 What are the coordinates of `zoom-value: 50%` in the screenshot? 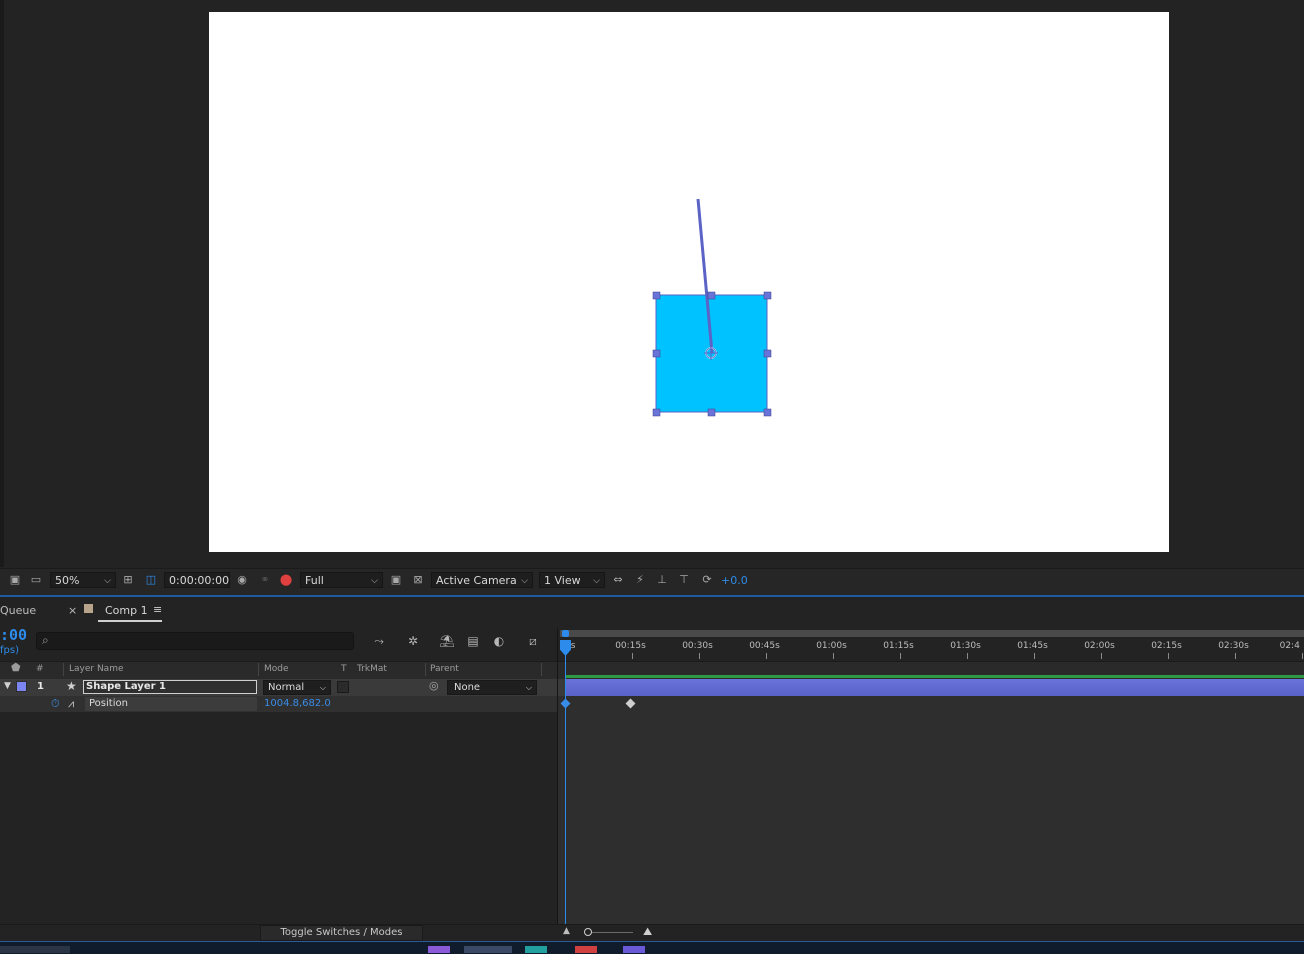 It's located at (67, 580).